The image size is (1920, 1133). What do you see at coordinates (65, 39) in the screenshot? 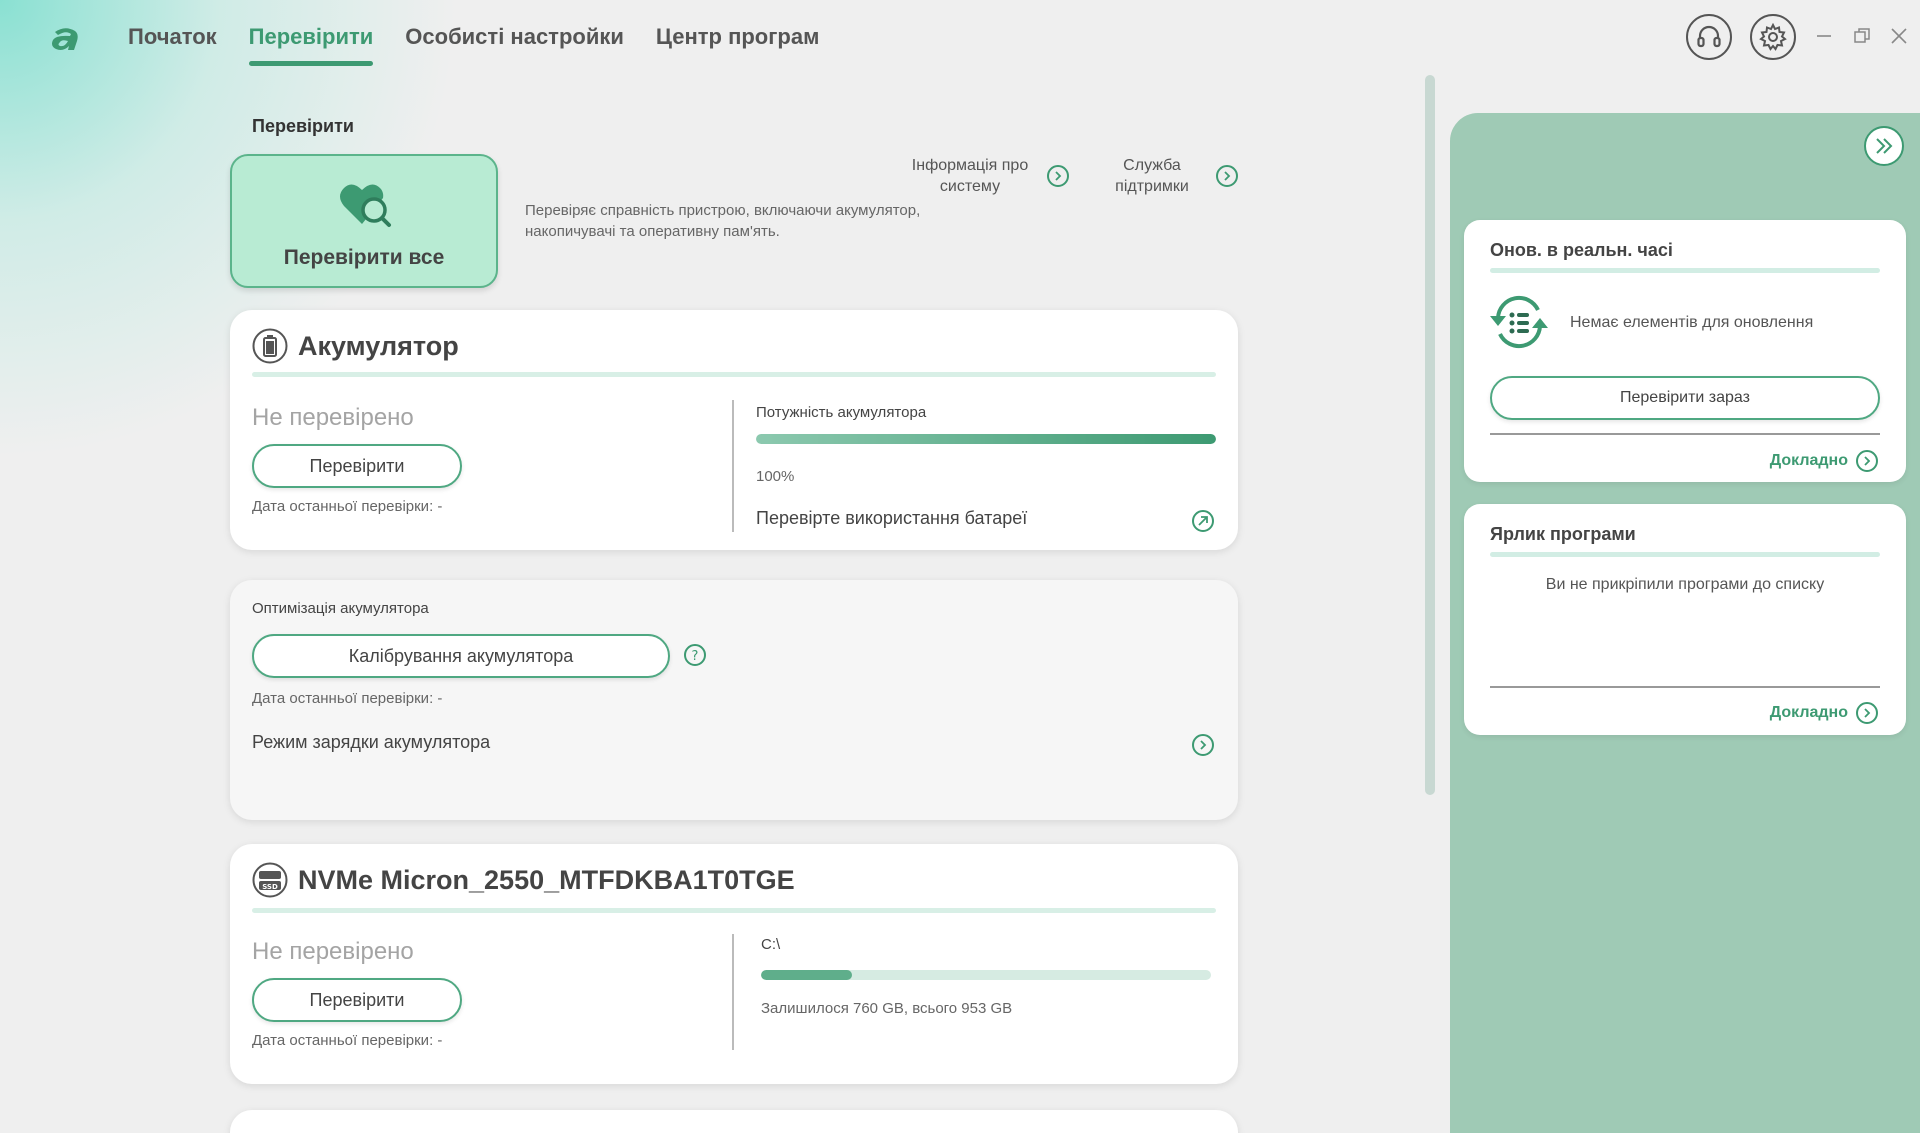
I see `app-logo-icon` at bounding box center [65, 39].